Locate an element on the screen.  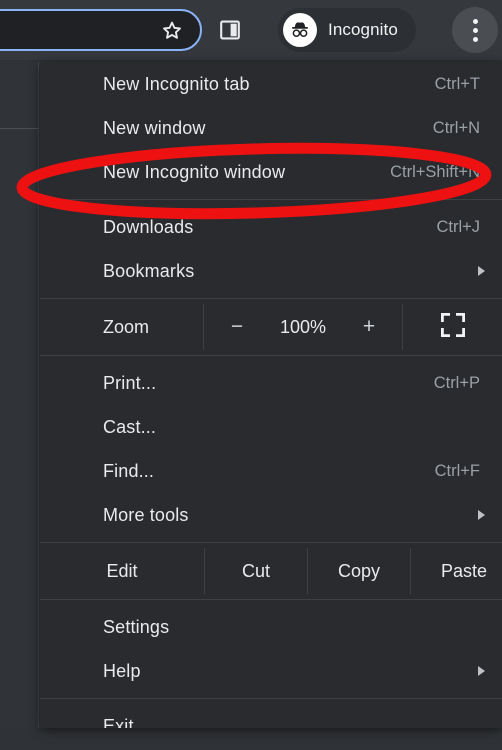
menu-item-shortcut: Ctrl+T is located at coordinates (457, 83).